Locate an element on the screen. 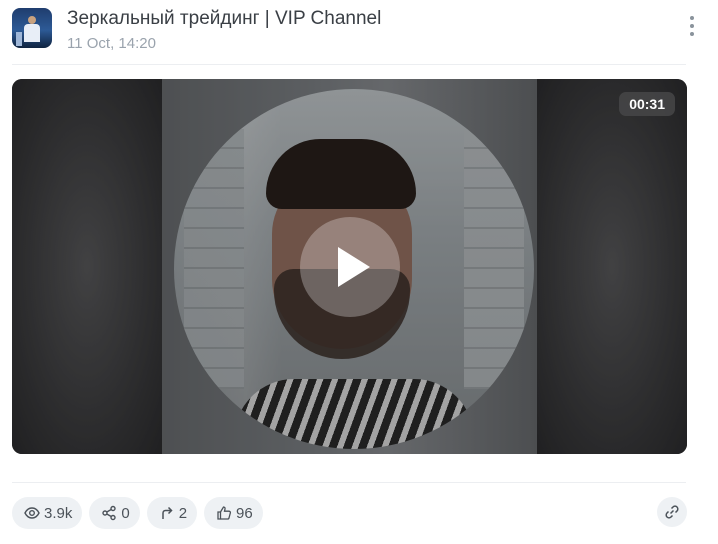 The width and height of the screenshot is (718, 544). video-duration-badge: 00:31 is located at coordinates (647, 104).